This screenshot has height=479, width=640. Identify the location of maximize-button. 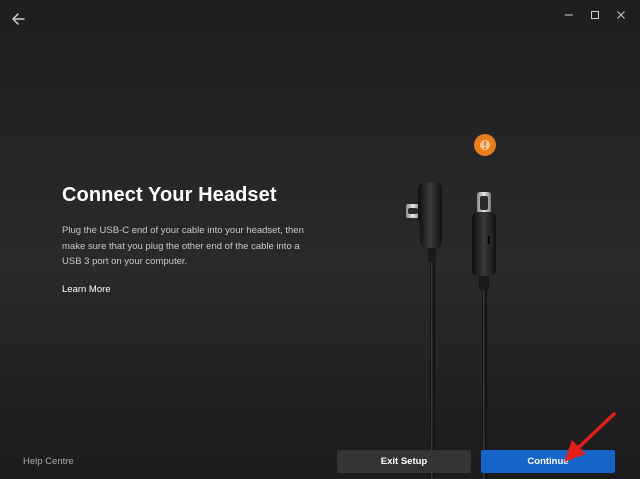
(595, 15).